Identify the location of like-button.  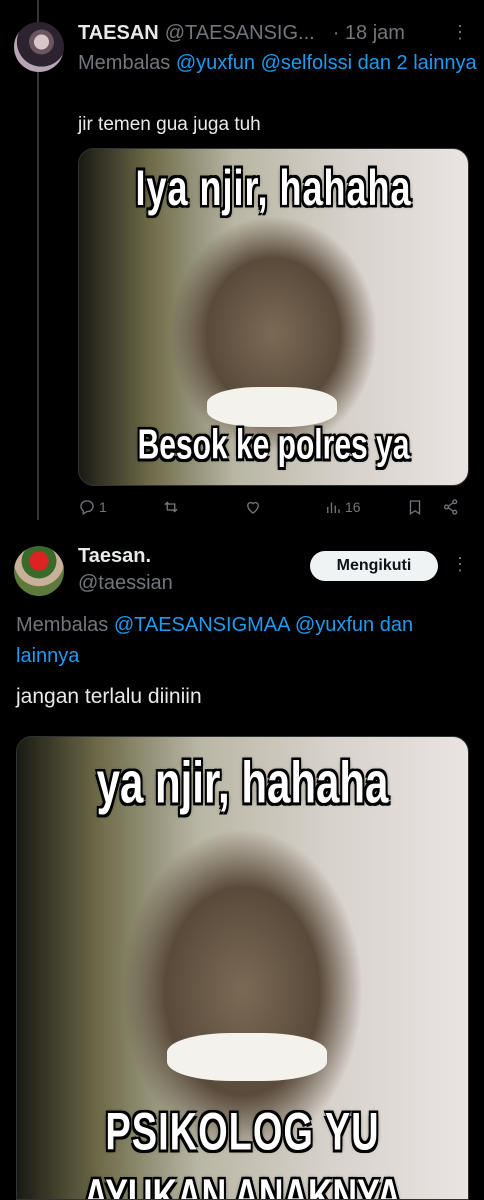
(253, 507).